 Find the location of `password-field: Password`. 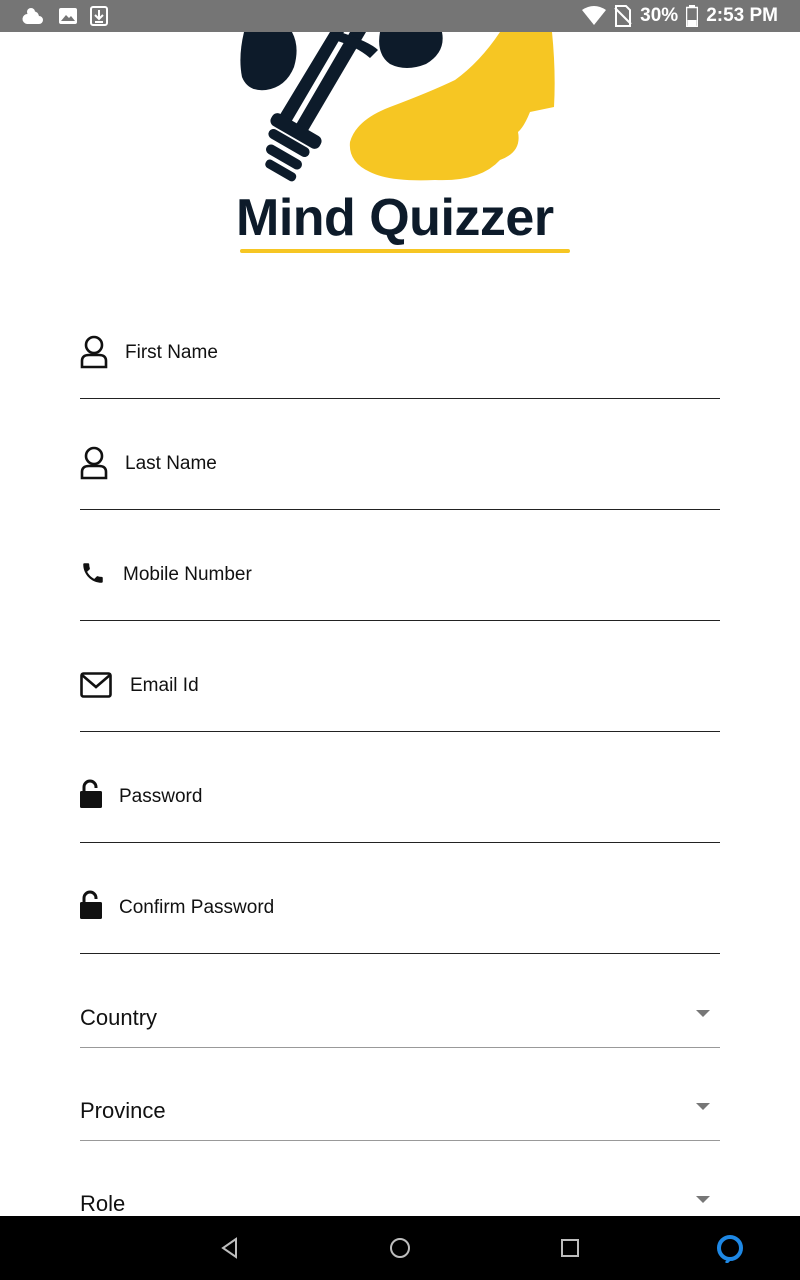

password-field: Password is located at coordinates (400, 787).